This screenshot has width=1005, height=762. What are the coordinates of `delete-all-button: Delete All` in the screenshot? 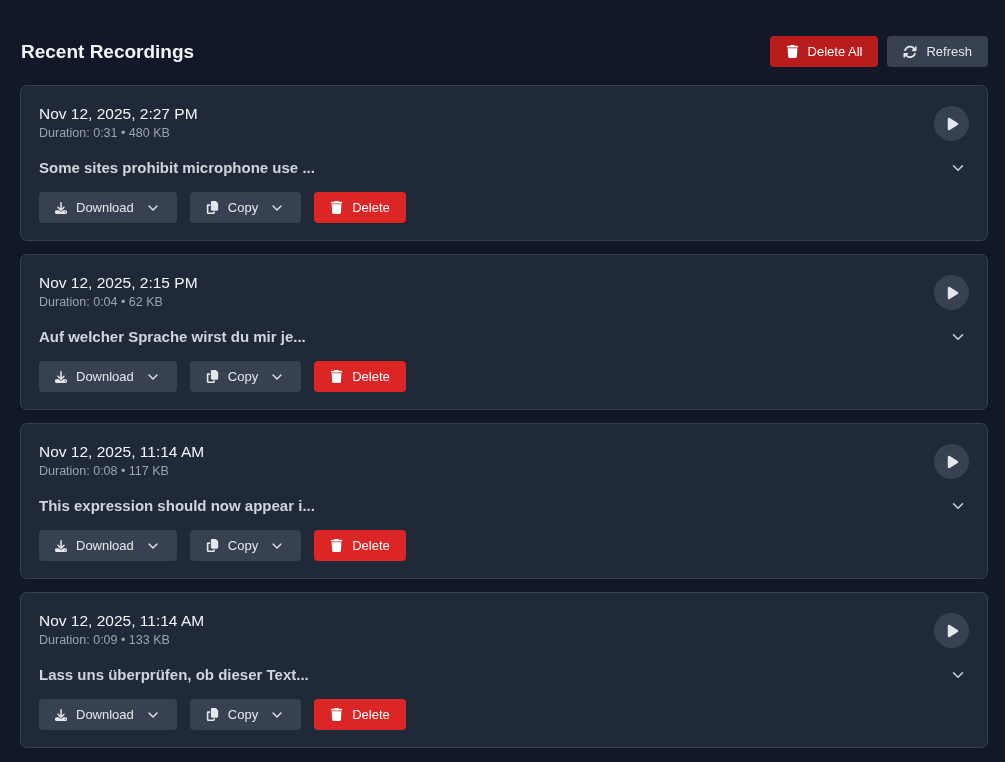 It's located at (824, 51).